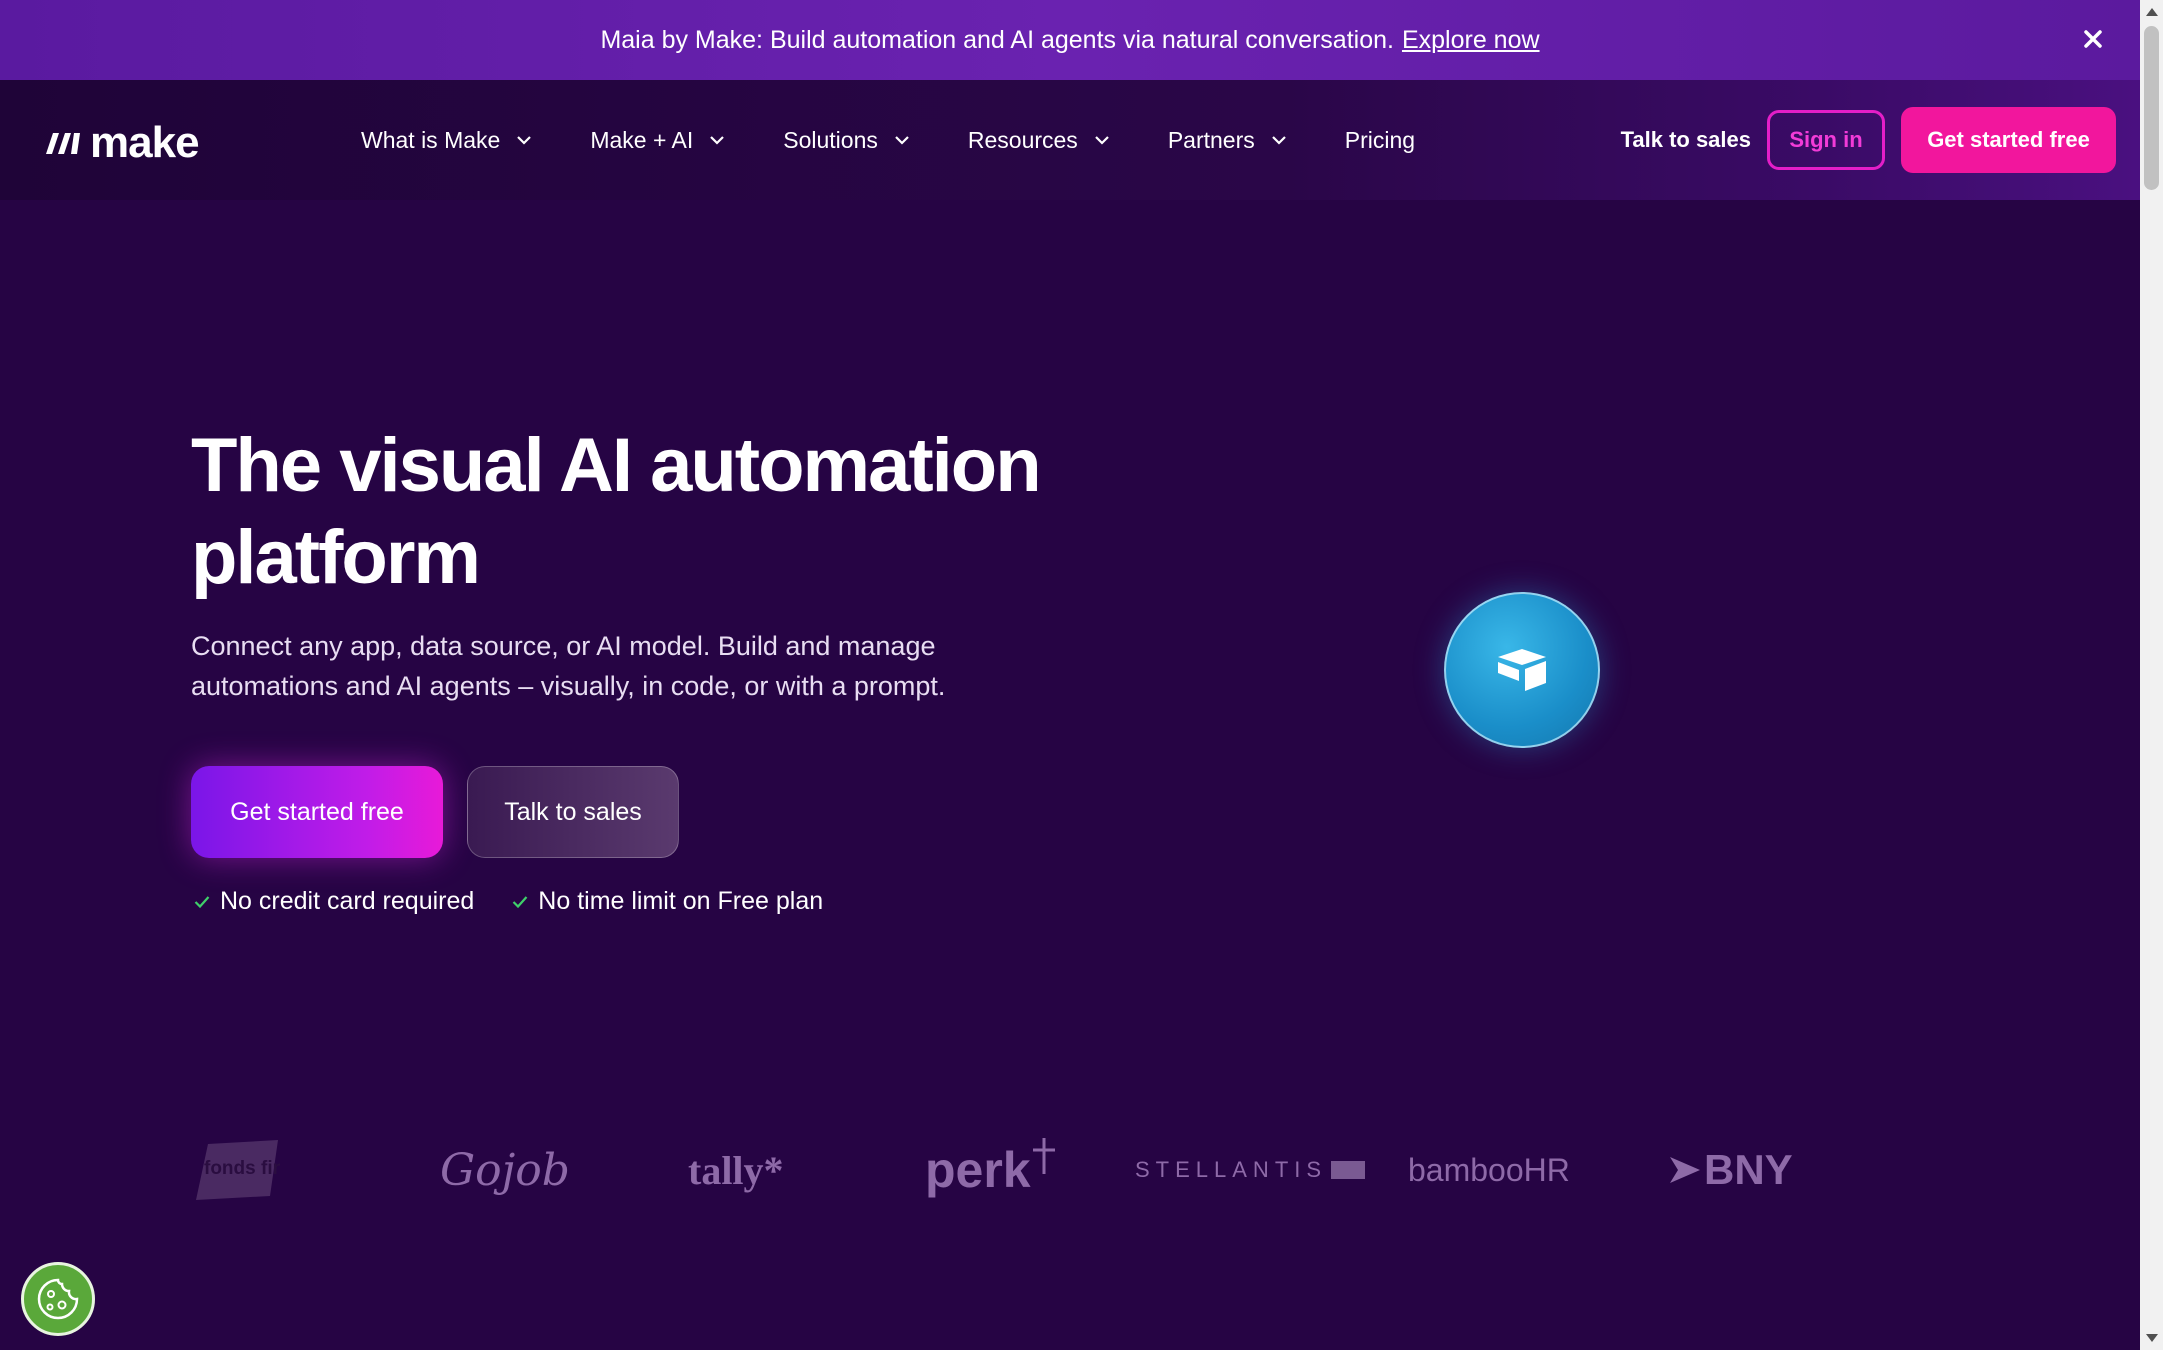 This screenshot has width=2163, height=1350. What do you see at coordinates (63, 143) in the screenshot?
I see `make-logo-mark-icon` at bounding box center [63, 143].